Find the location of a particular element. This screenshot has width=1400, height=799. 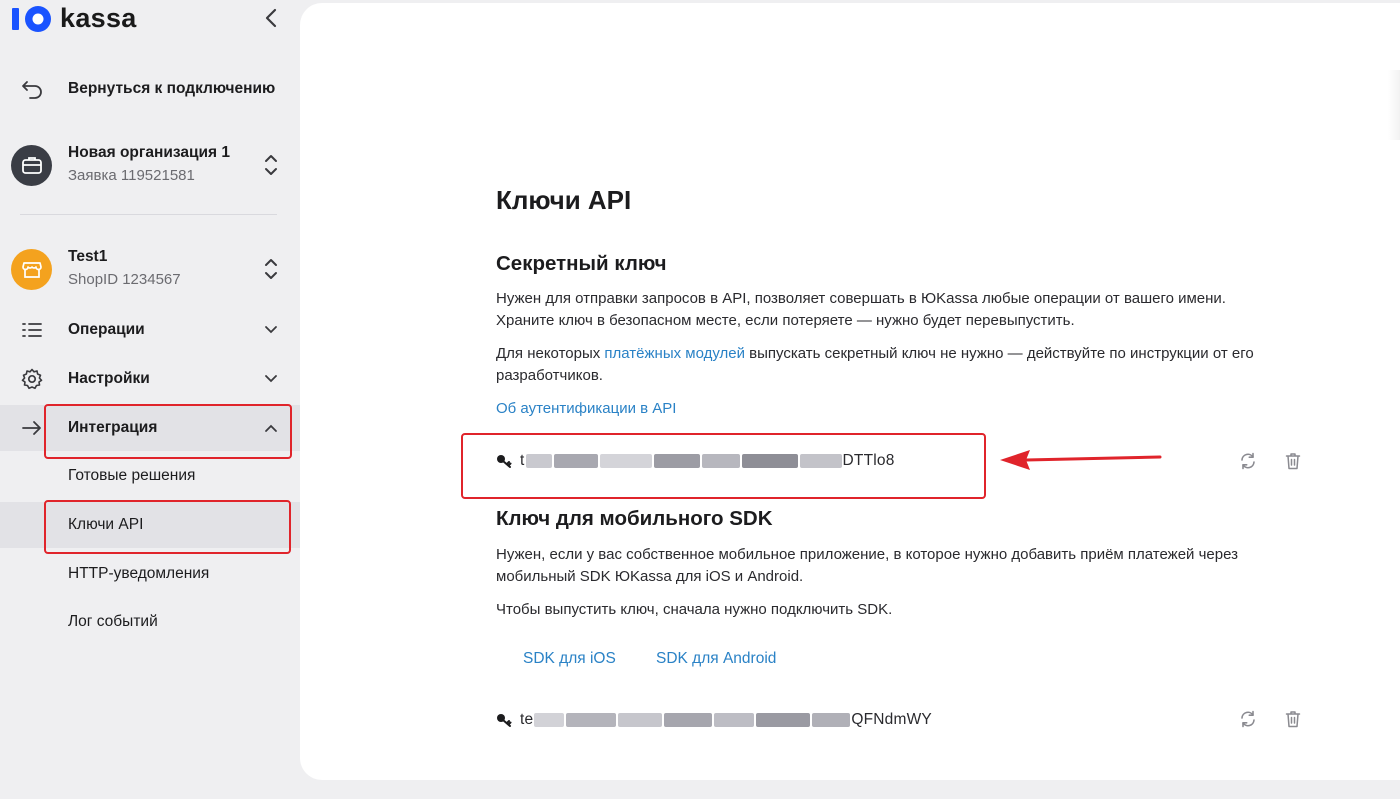

mobile-key-row: te QFNdmWY is located at coordinates (714, 720).